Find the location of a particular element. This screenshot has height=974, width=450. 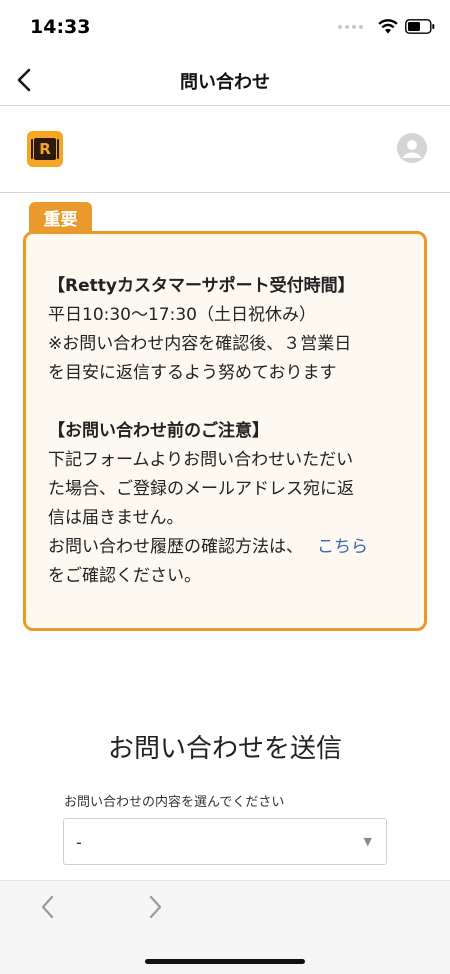

caution-line1: 下記フォームよりお問い合わせいただい is located at coordinates (201, 460).